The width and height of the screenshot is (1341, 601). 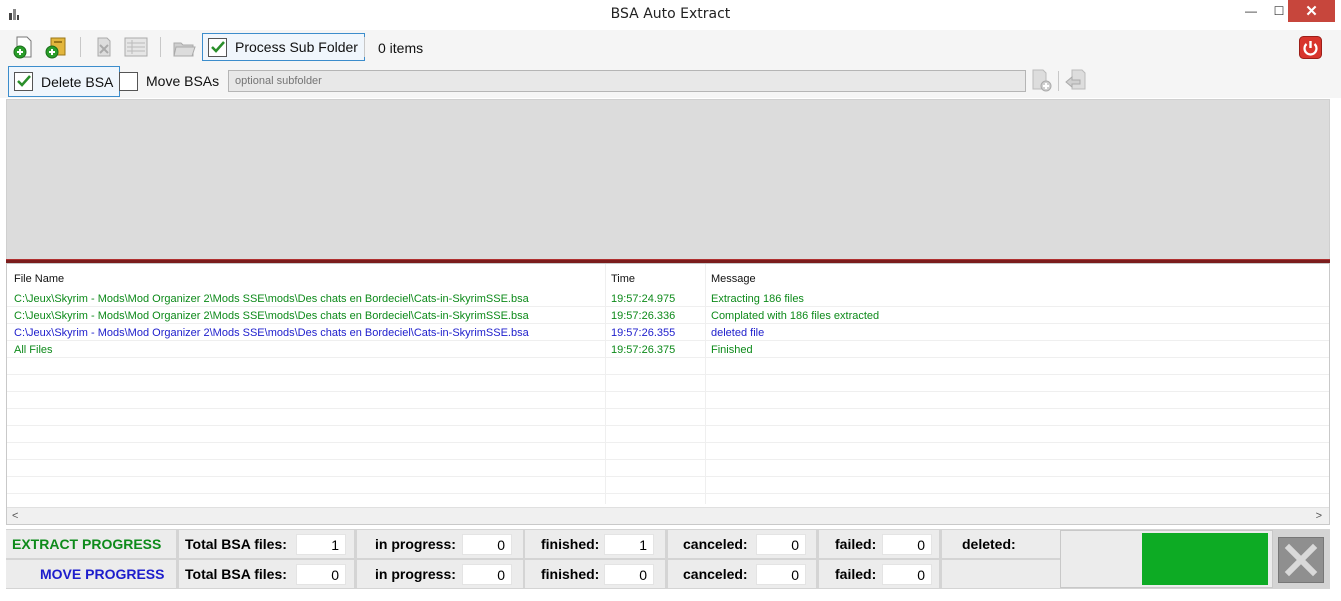 What do you see at coordinates (1076, 80) in the screenshot?
I see `move-arrow-icon` at bounding box center [1076, 80].